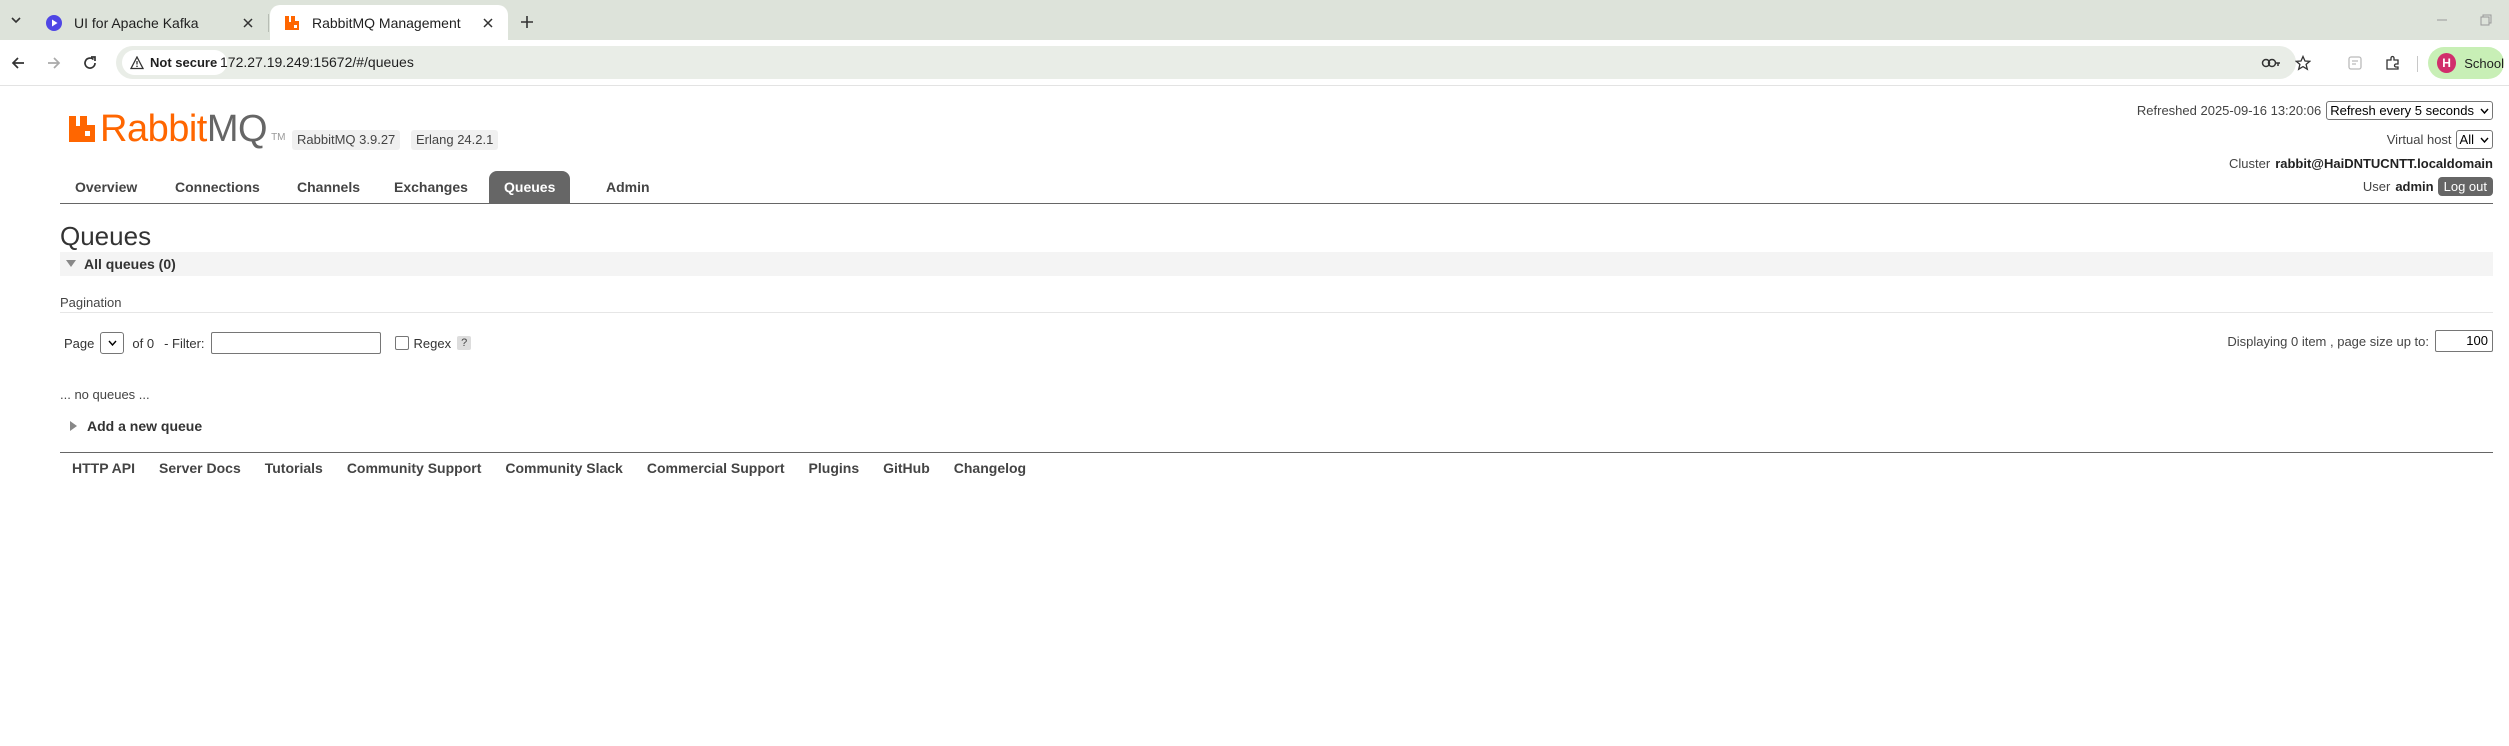 This screenshot has width=2509, height=746. Describe the element at coordinates (137, 62) in the screenshot. I see `warning-icon` at that location.